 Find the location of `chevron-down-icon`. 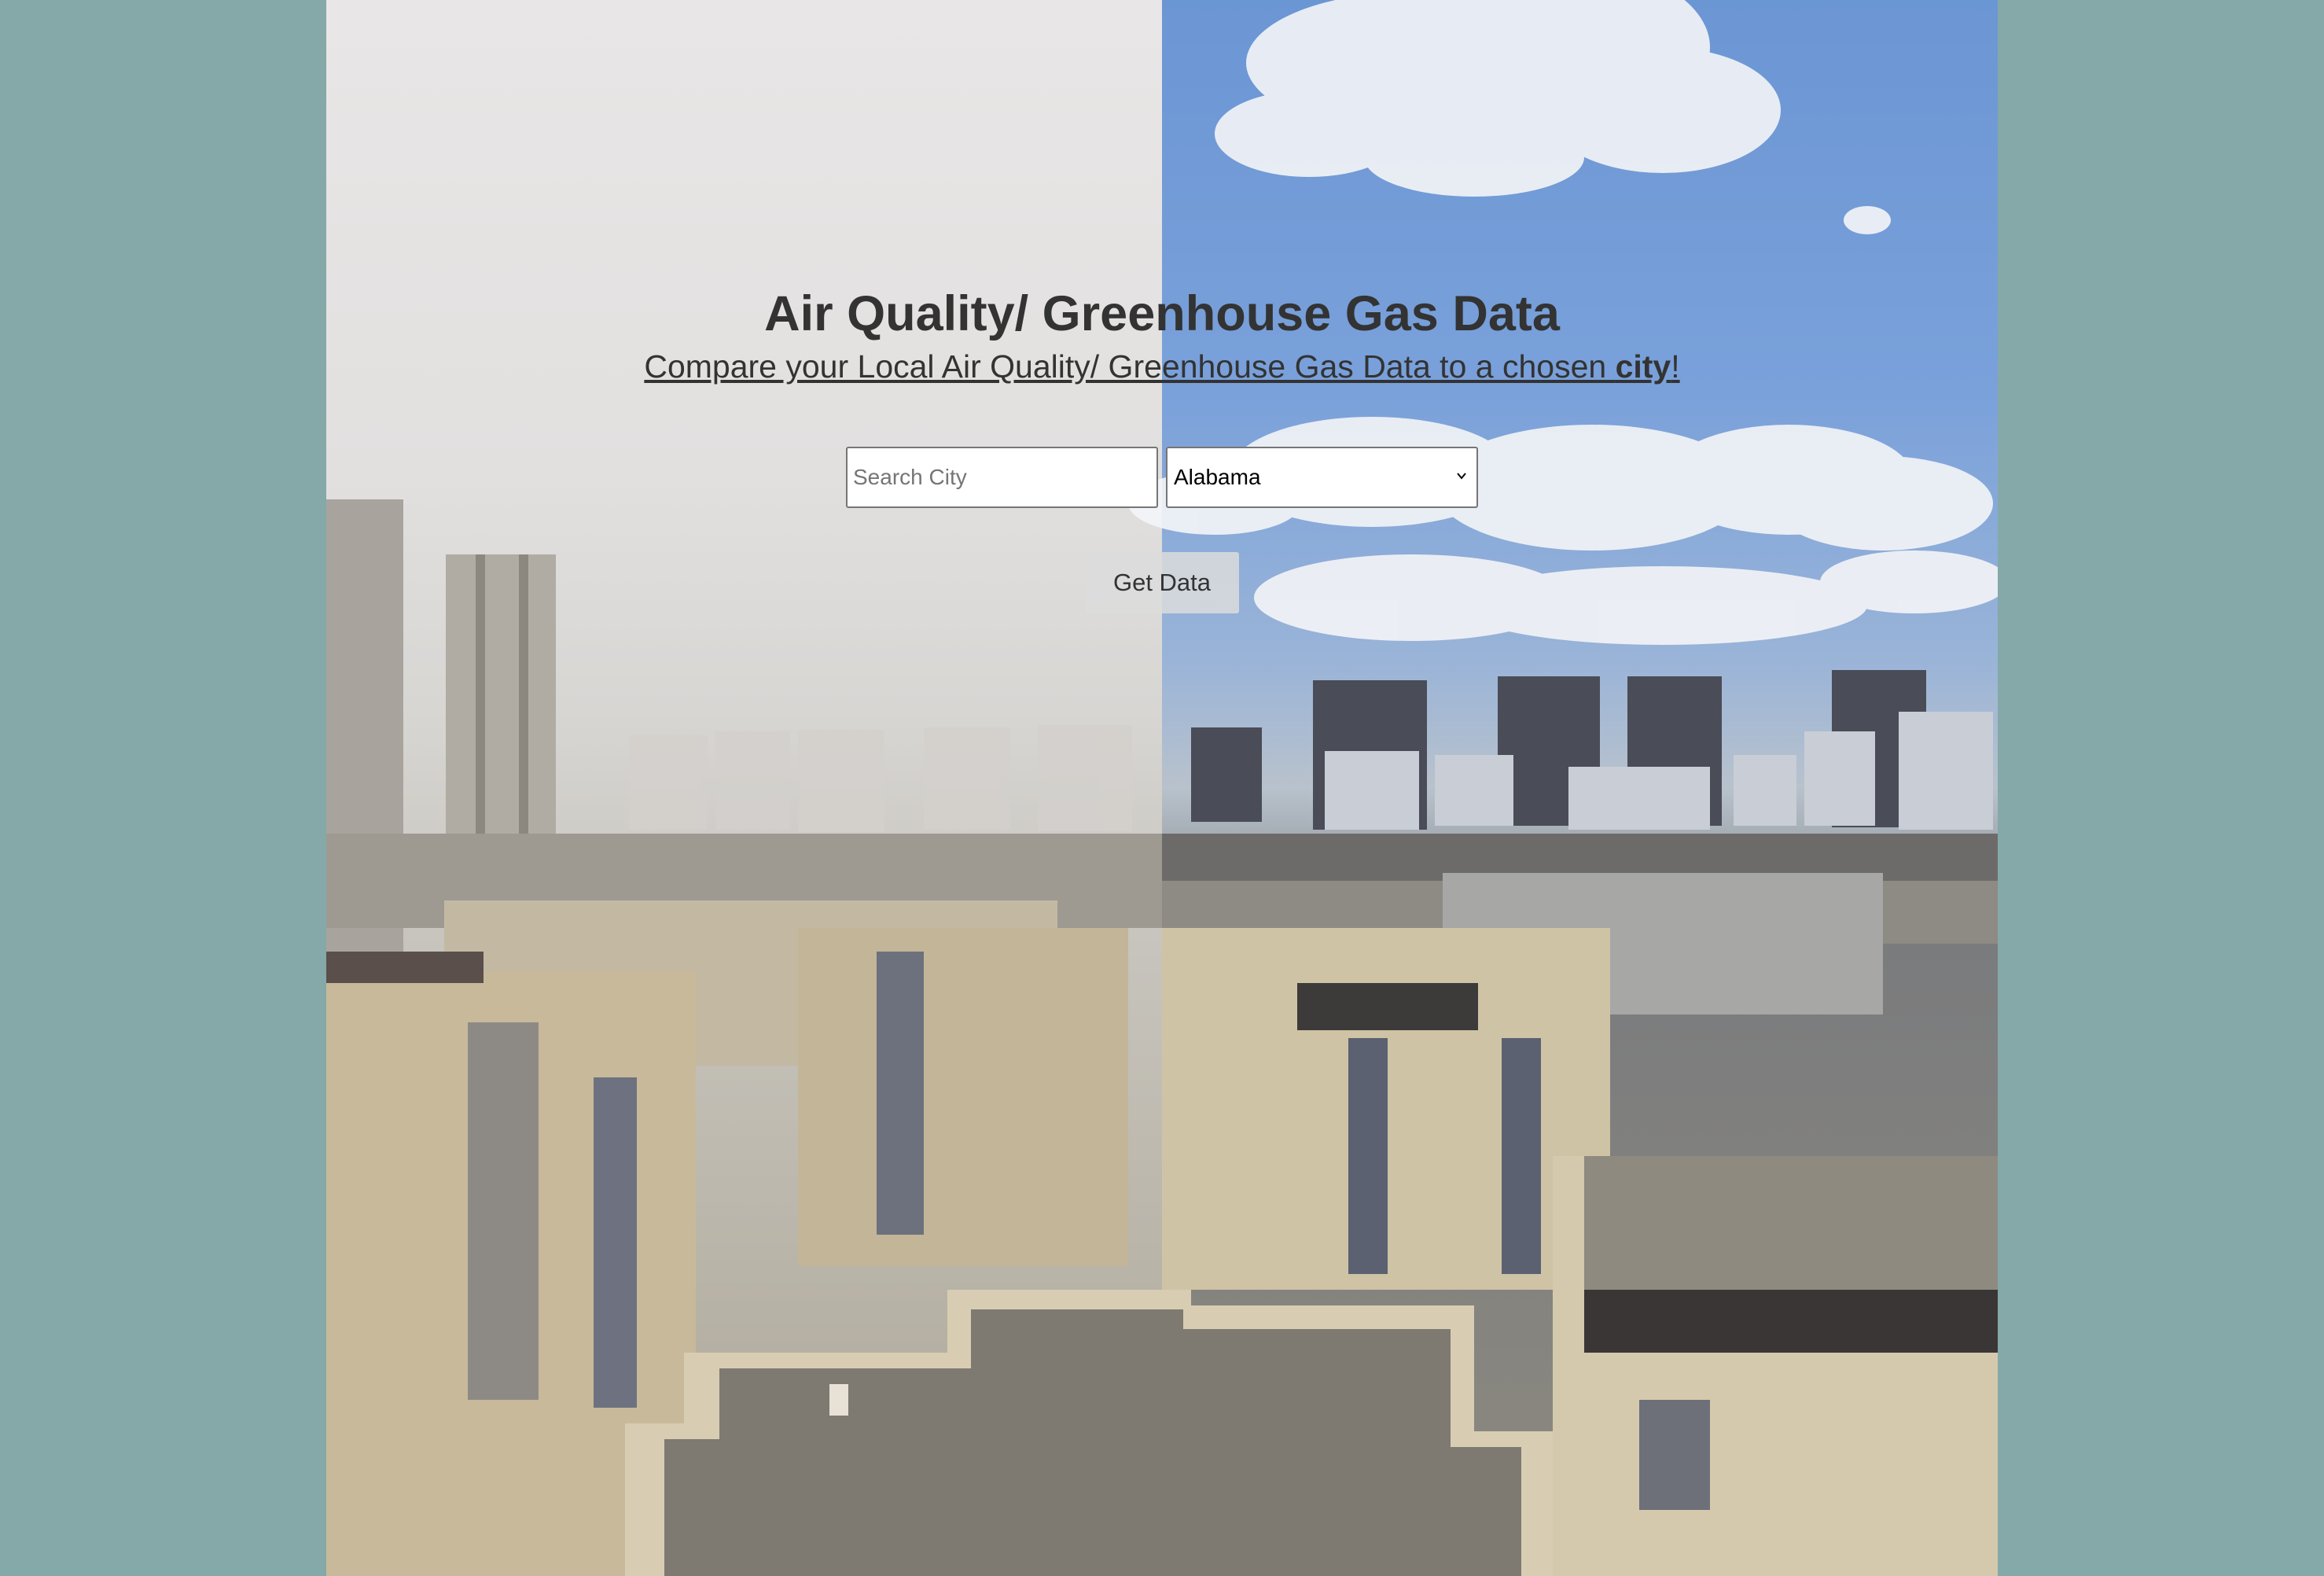

chevron-down-icon is located at coordinates (1461, 477).